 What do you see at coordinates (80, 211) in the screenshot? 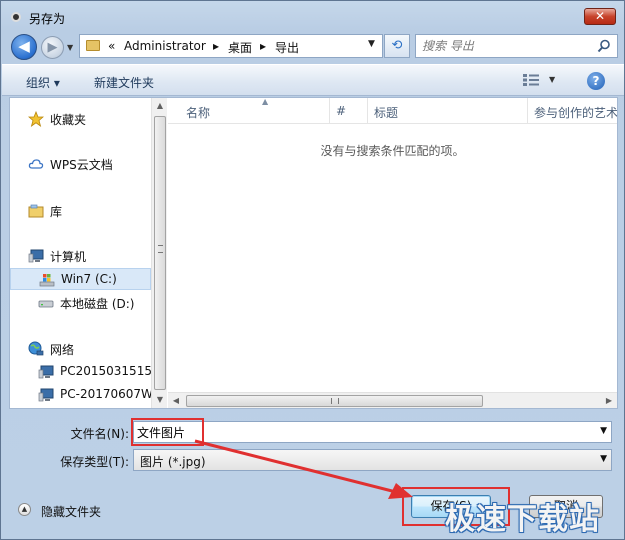
I see `nav-item-libraries: 库` at bounding box center [80, 211].